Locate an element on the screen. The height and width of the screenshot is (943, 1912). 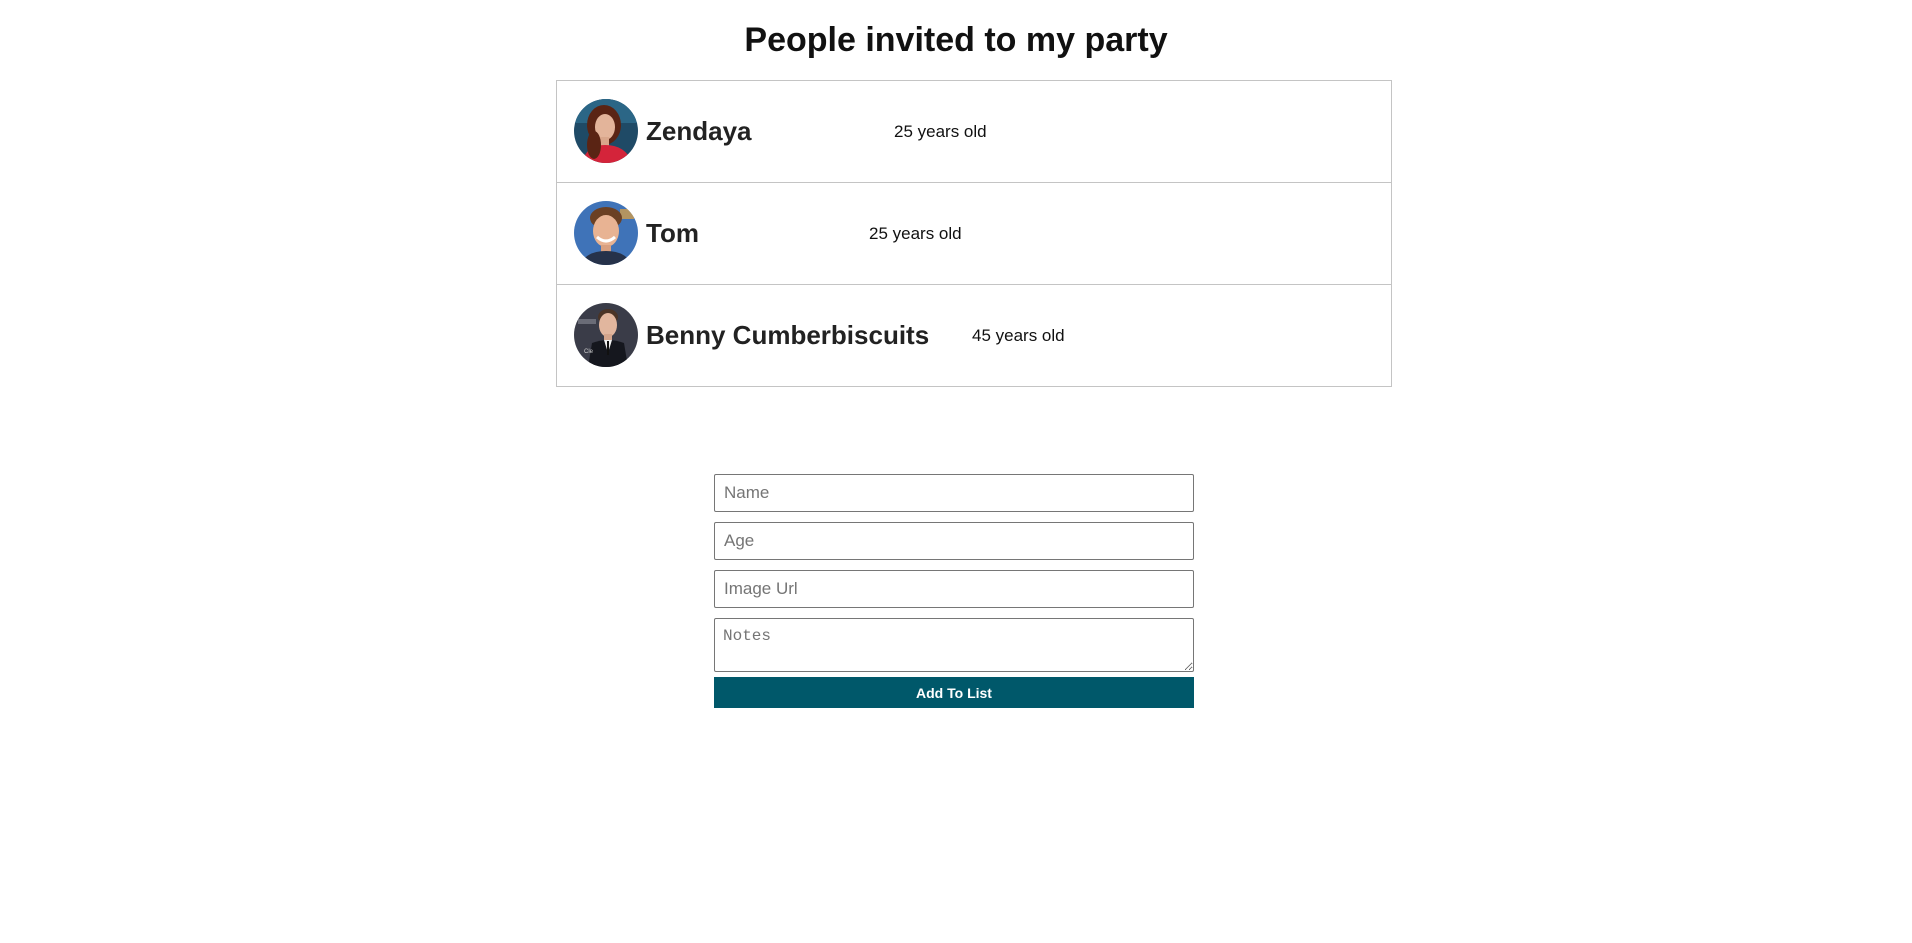
list-item: Zendaya 25 years old is located at coordinates (974, 131).